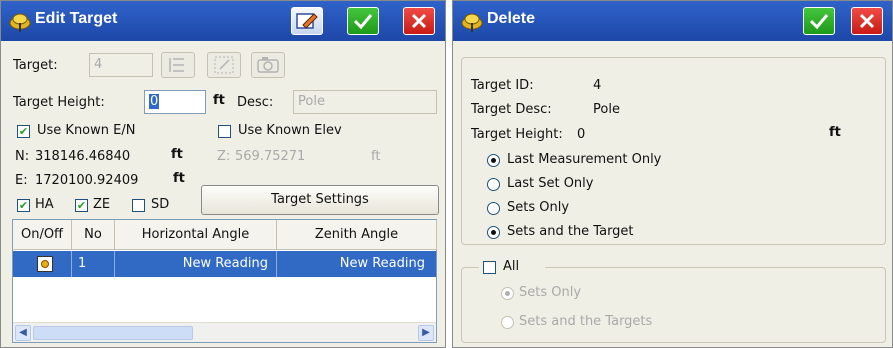 This screenshot has height=348, width=893. Describe the element at coordinates (673, 305) in the screenshot. I see `all-group` at that location.